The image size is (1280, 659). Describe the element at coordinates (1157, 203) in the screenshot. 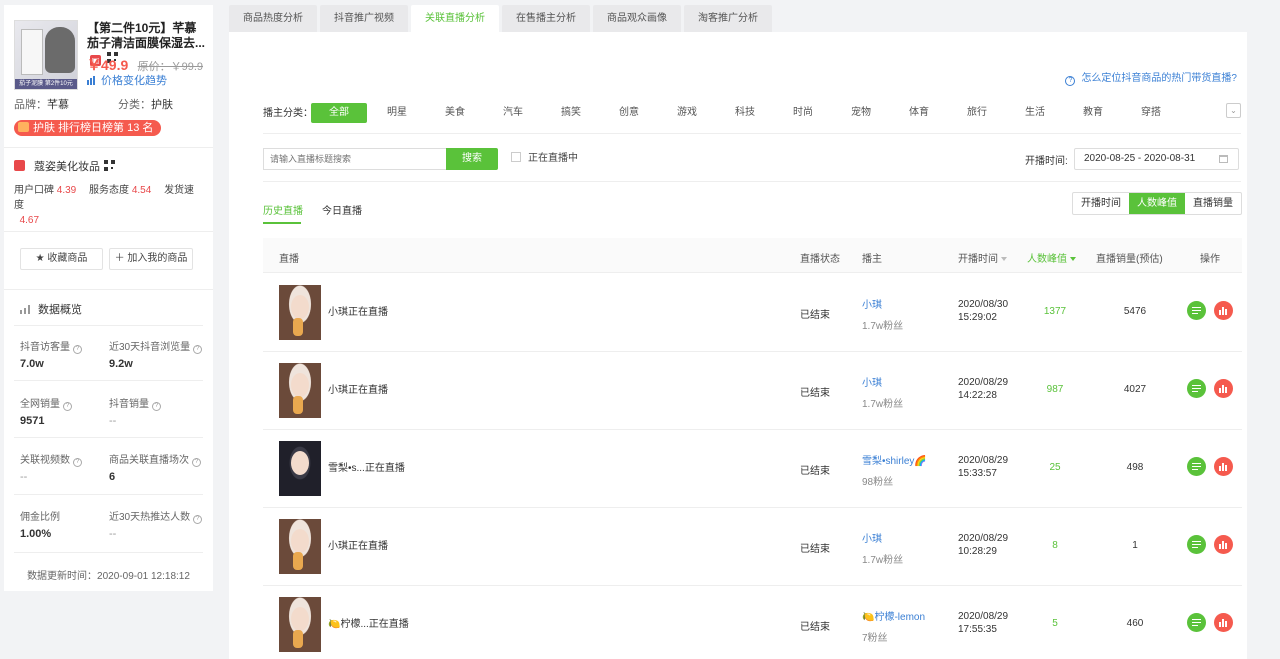

I see `sort-by-peak-viewers: 人数峰值` at that location.